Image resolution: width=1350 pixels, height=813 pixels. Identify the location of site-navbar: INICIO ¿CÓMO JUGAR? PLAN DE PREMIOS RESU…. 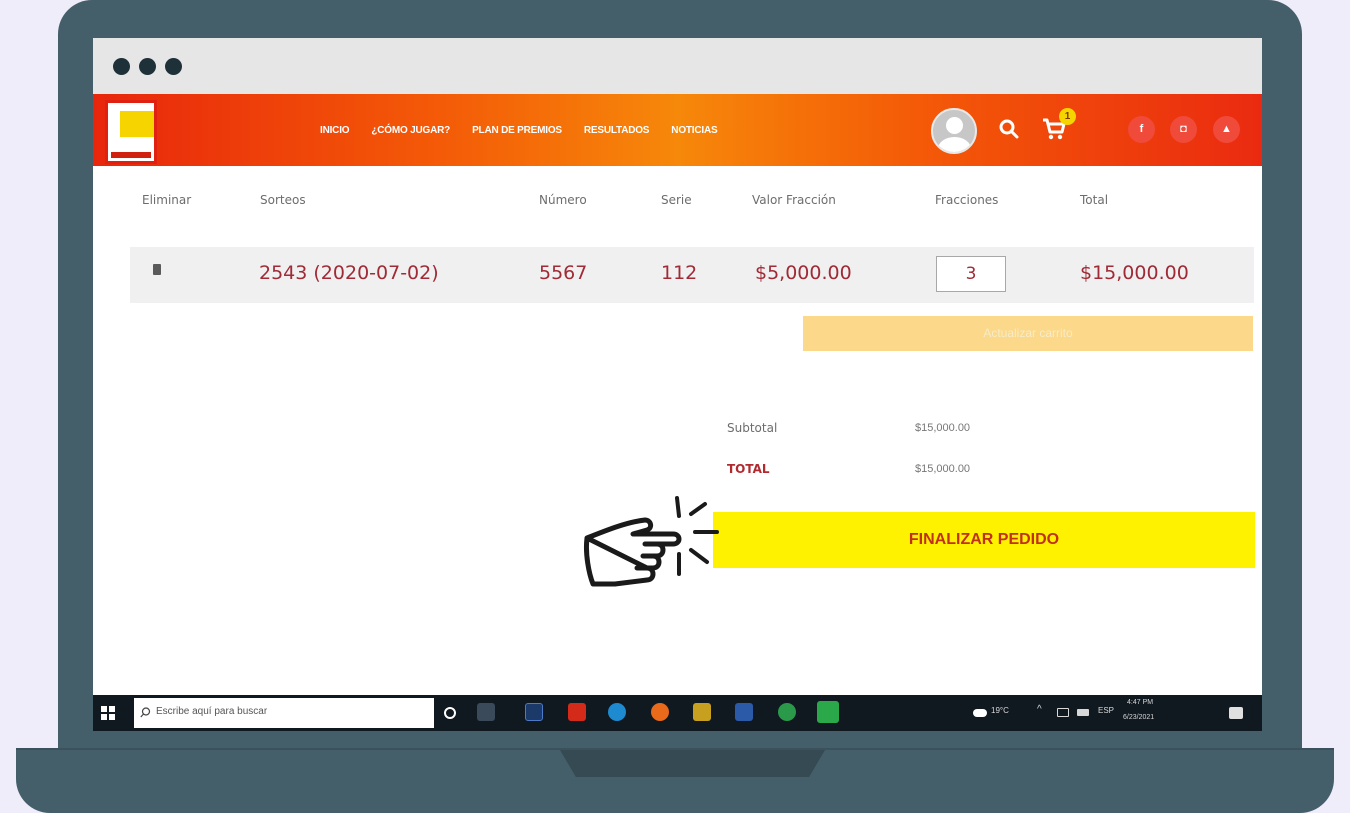
(677, 130).